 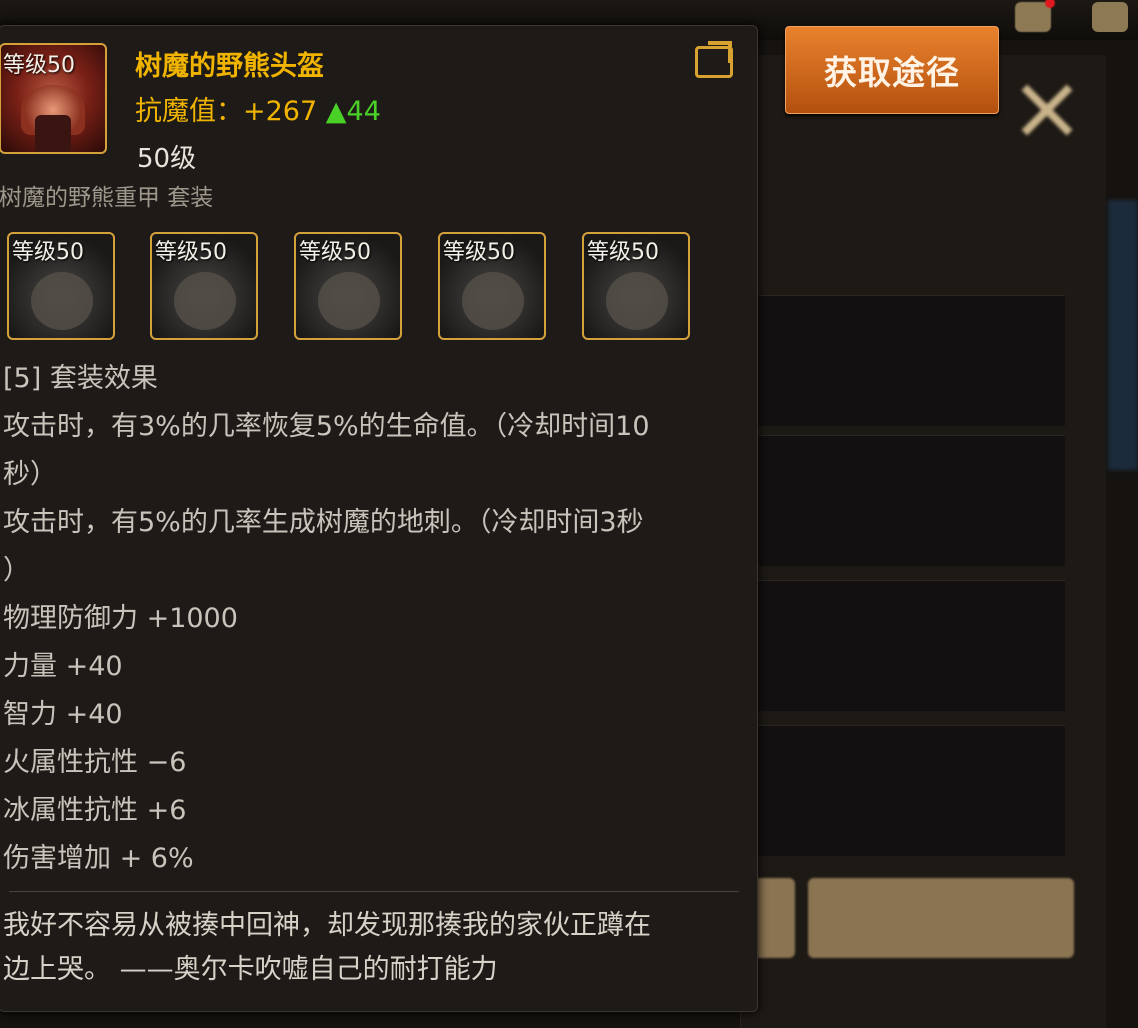 I want to click on set-effect-line: 秒）, so click(x=30, y=474).